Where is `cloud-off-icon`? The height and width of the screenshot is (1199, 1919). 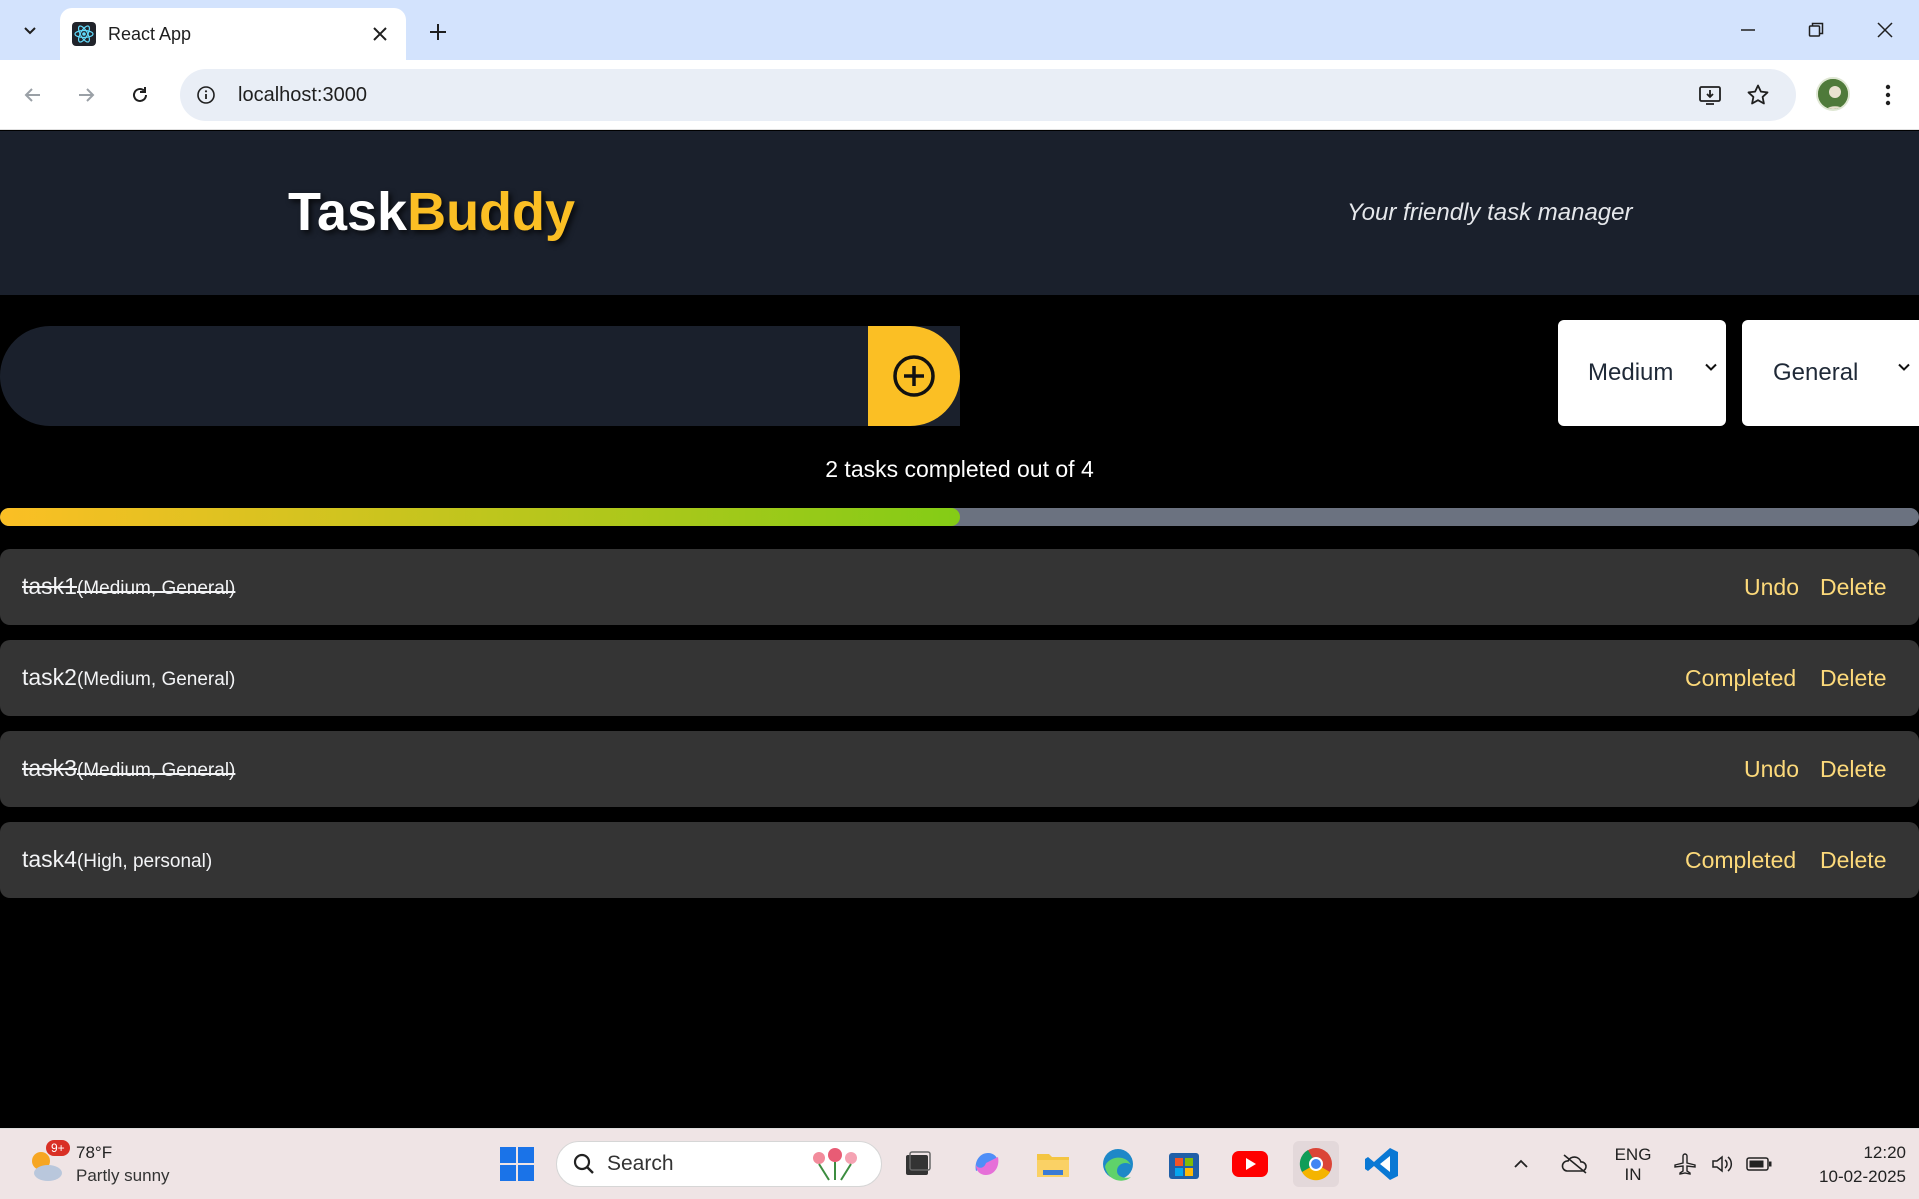
cloud-off-icon is located at coordinates (1574, 1164).